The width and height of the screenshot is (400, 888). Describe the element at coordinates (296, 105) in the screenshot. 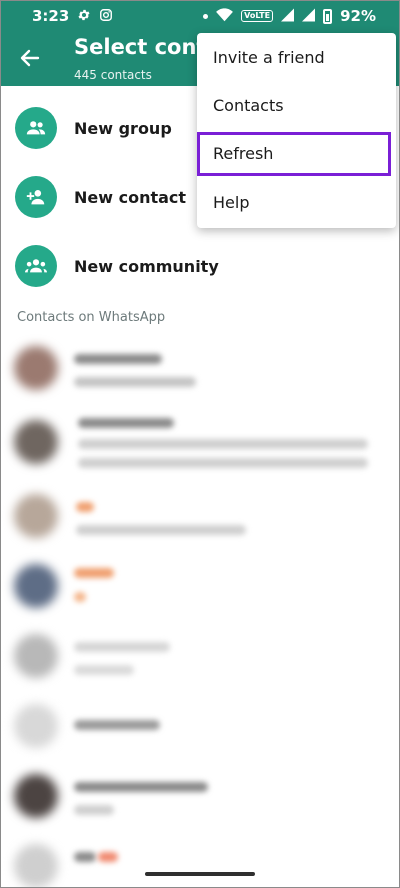

I see `menu-item-contacts: Contacts` at that location.